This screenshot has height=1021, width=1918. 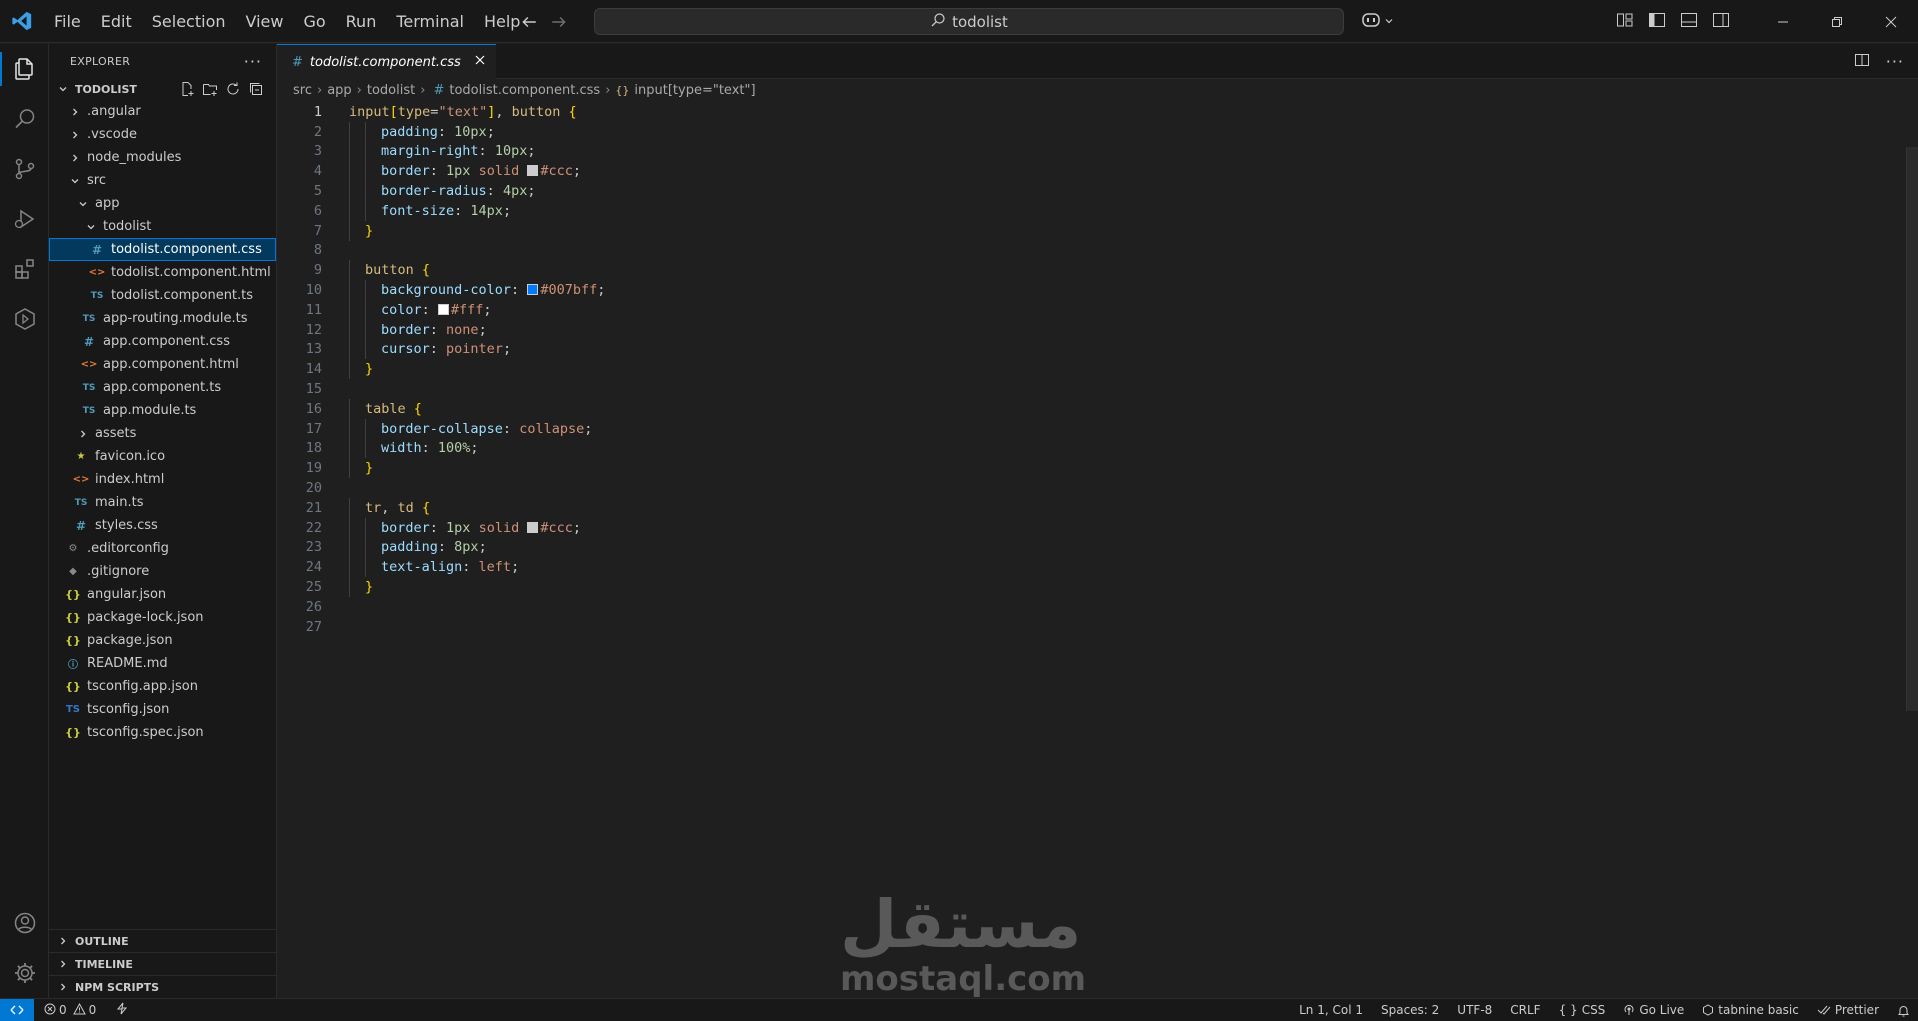 What do you see at coordinates (361, 21) in the screenshot?
I see `menu-run: Run` at bounding box center [361, 21].